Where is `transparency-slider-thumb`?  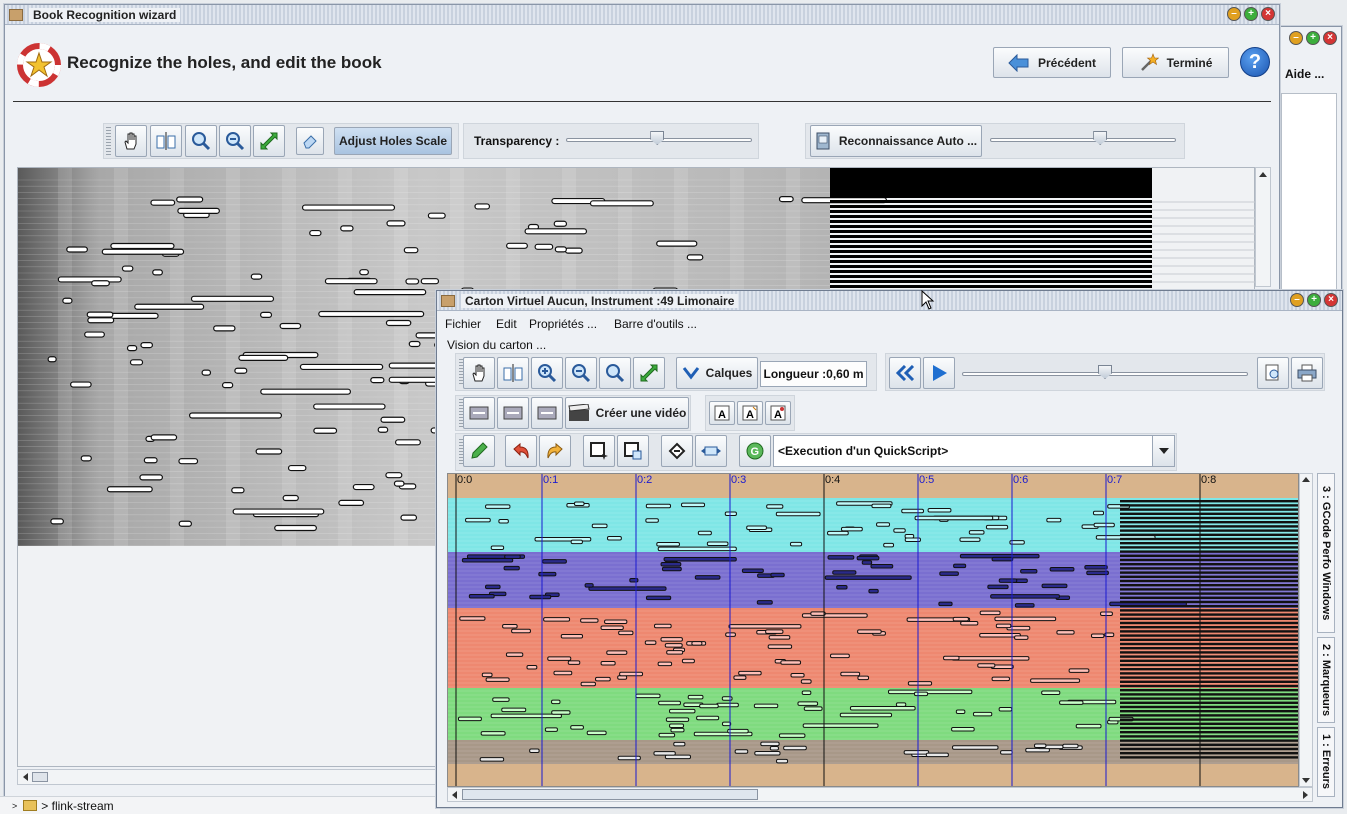
transparency-slider-thumb is located at coordinates (657, 138).